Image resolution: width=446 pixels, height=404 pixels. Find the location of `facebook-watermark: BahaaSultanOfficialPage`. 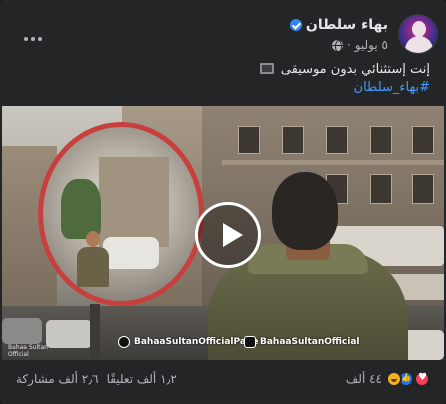

facebook-watermark: BahaaSultanOfficialPage is located at coordinates (188, 342).